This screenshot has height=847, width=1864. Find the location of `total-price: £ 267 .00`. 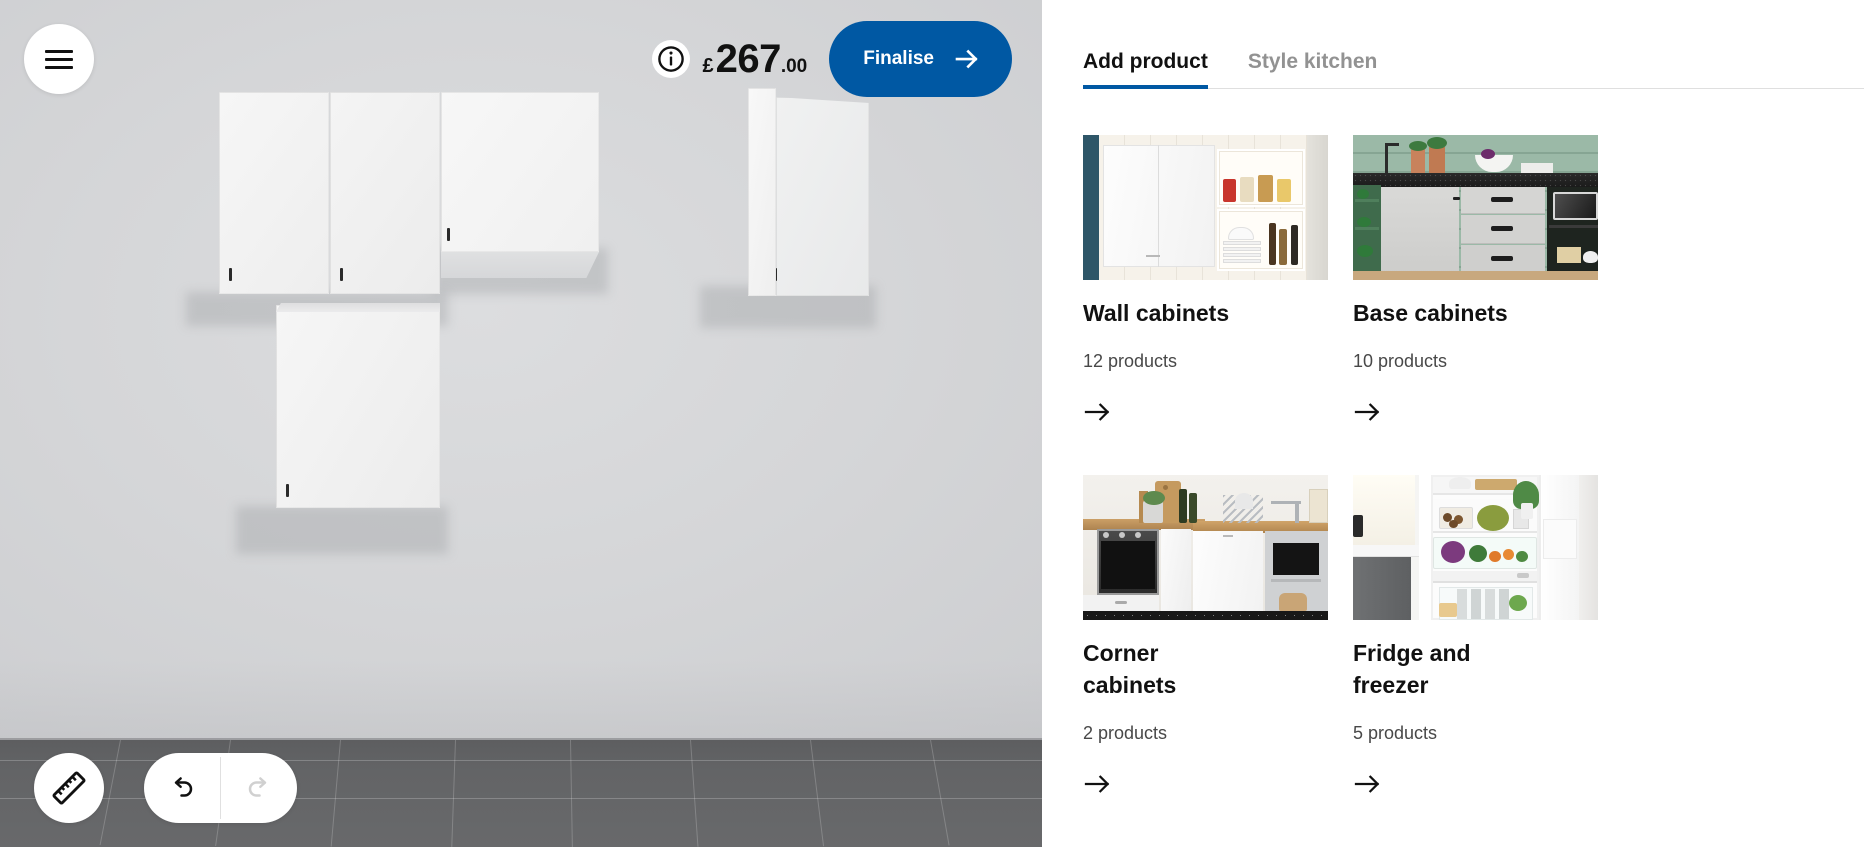

total-price: £ 267 .00 is located at coordinates (754, 59).